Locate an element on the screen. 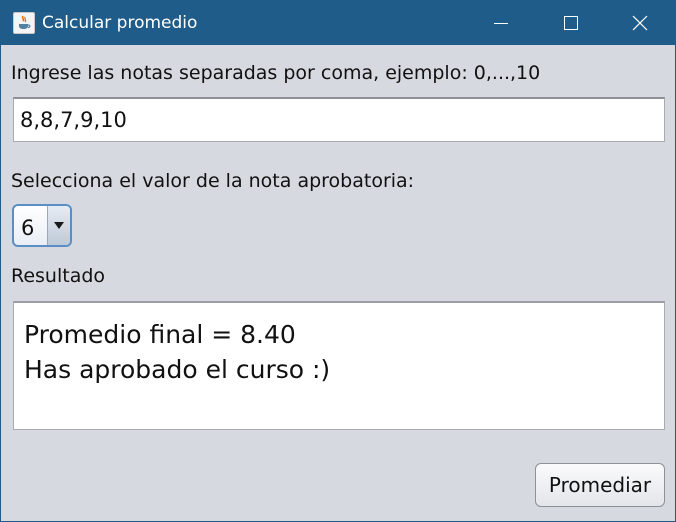  resultado-label: Resultado is located at coordinates (58, 276).